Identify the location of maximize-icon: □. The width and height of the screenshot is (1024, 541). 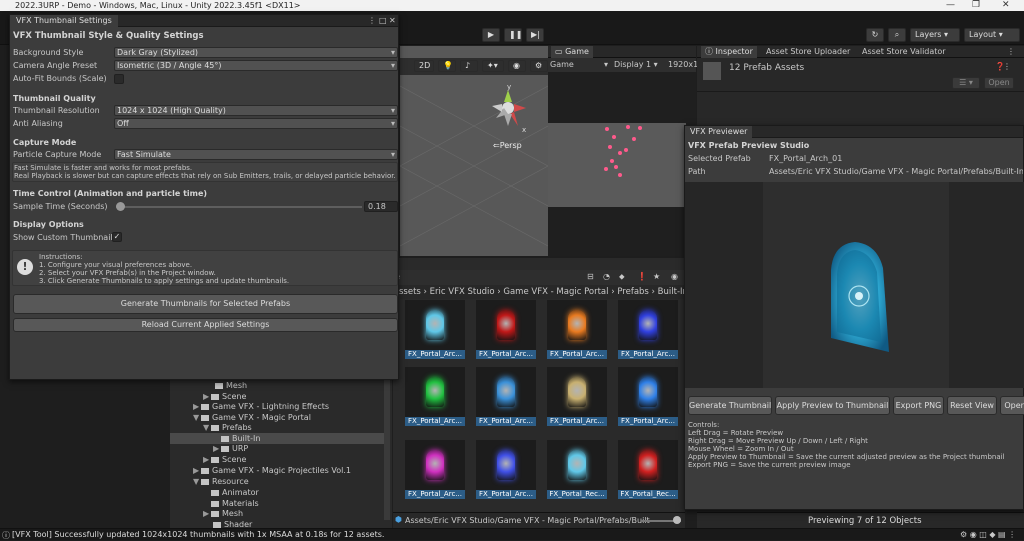
(383, 21).